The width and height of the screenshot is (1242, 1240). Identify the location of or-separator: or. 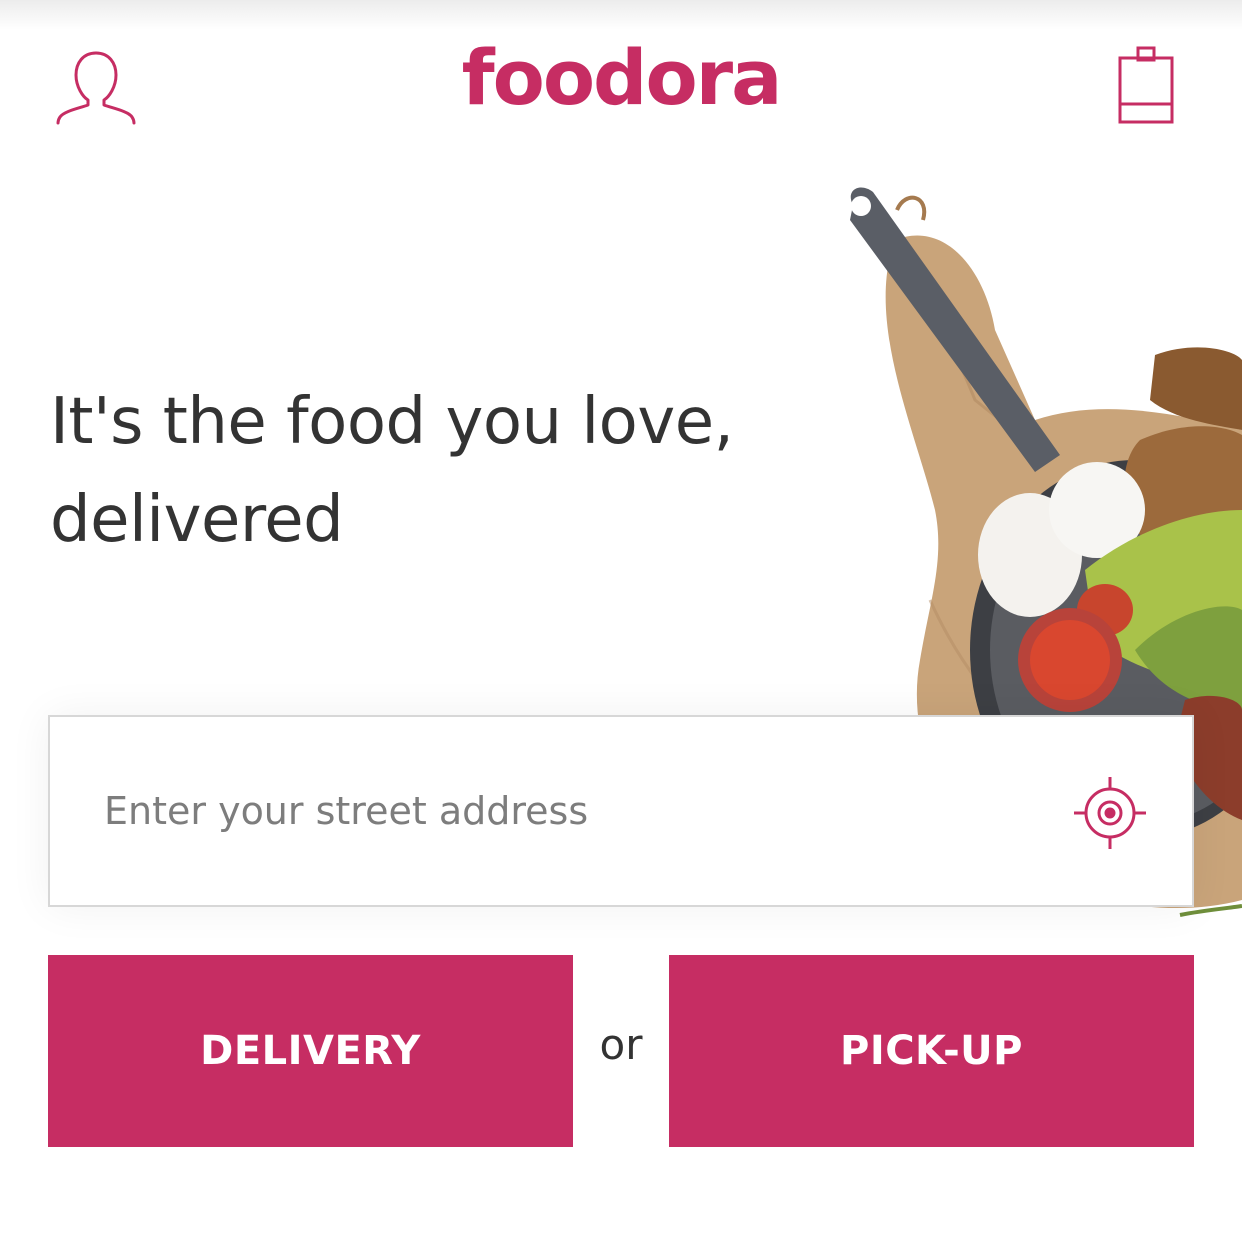
(621, 1044).